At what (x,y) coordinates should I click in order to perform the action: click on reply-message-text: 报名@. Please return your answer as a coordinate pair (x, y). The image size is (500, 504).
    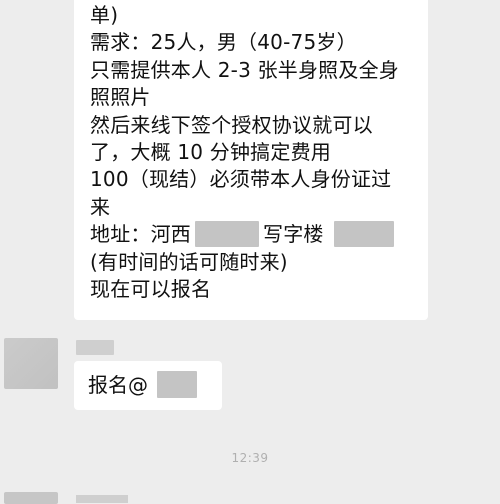
    Looking at the image, I should click on (118, 385).